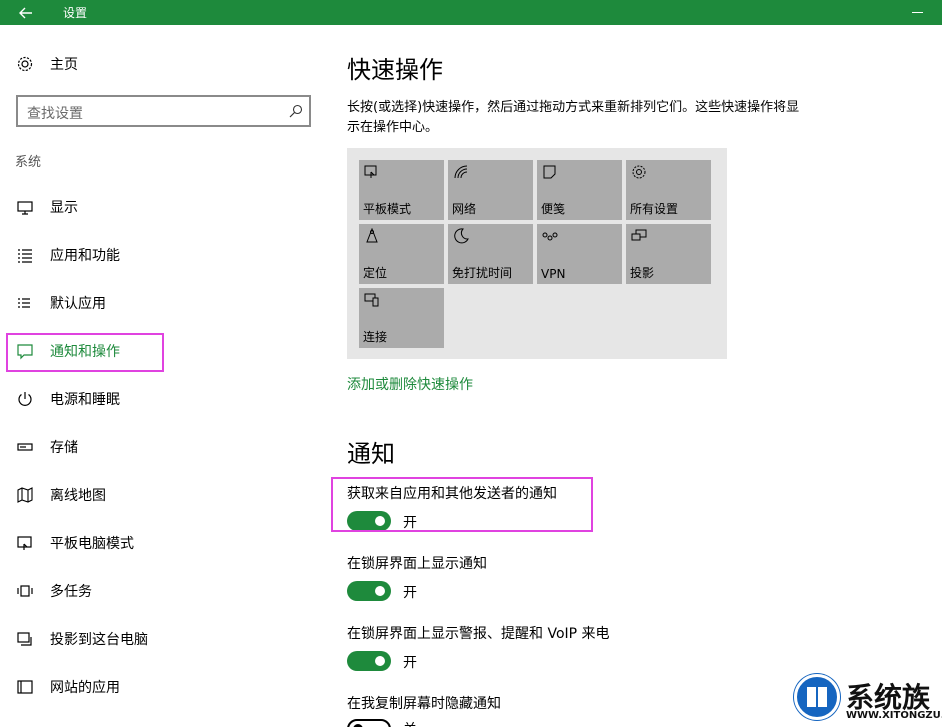 This screenshot has height=727, width=942. Describe the element at coordinates (25, 687) in the screenshot. I see `web-apps-icon` at that location.